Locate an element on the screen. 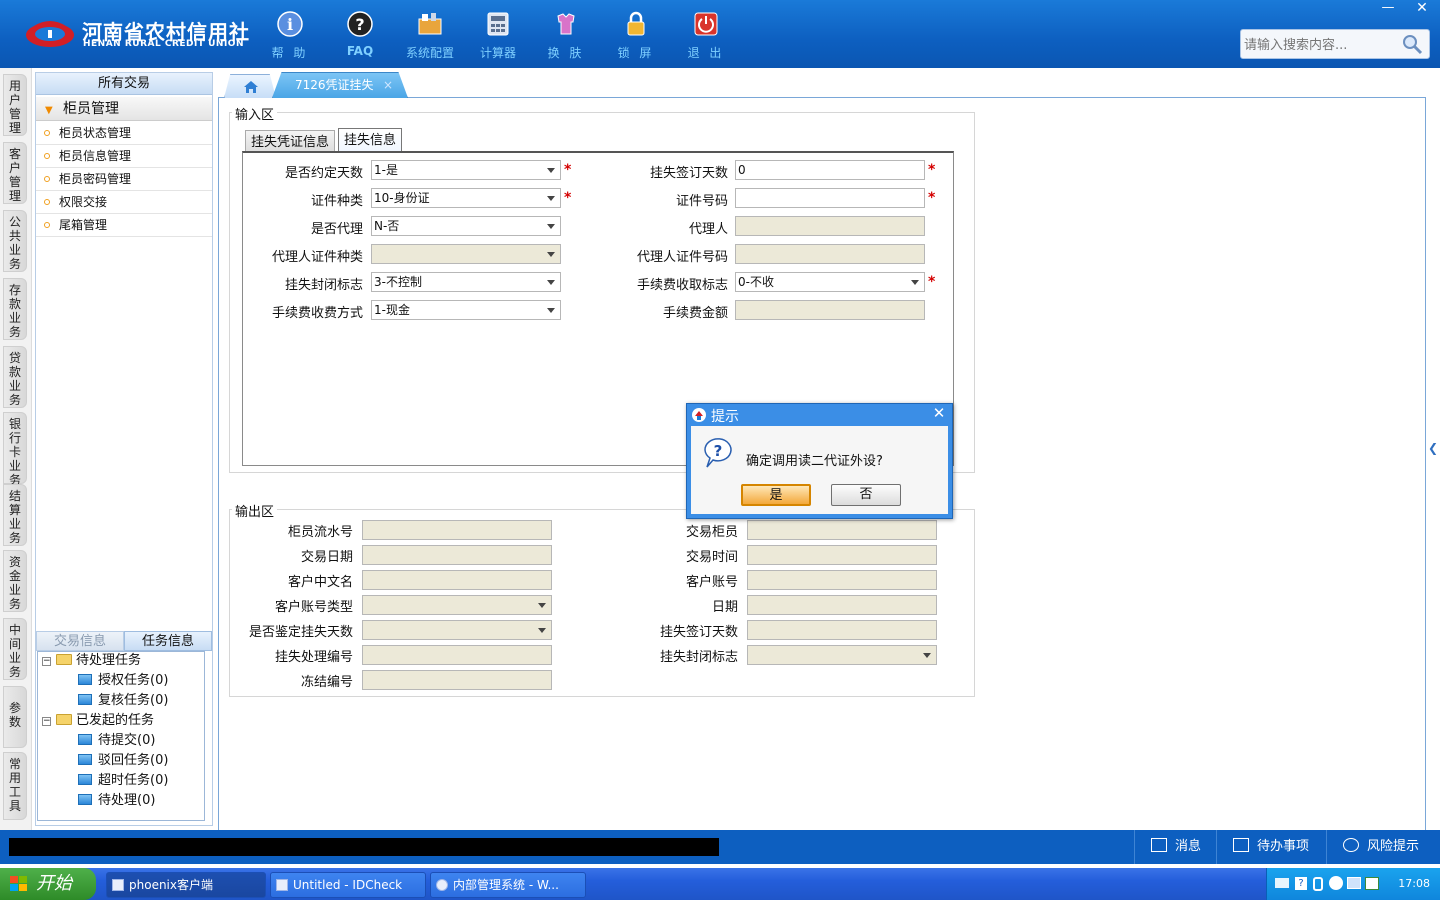 This screenshot has width=1440, height=900. required-mark: * is located at coordinates (568, 170).